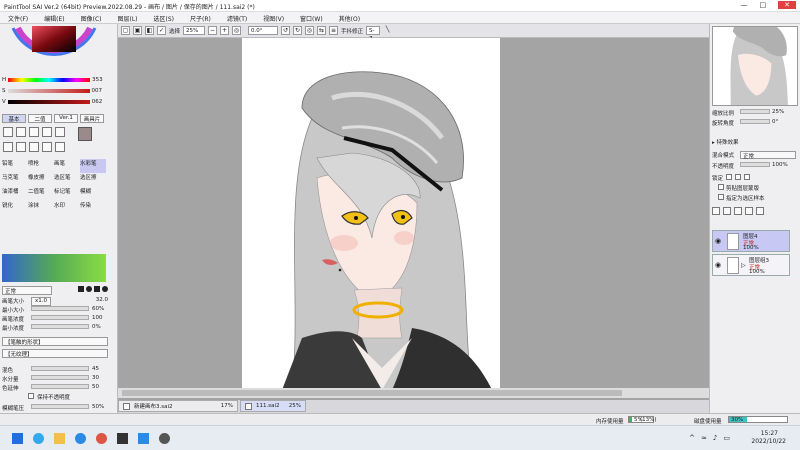 The width and height of the screenshot is (800, 450). Describe the element at coordinates (41, 301) in the screenshot. I see `brush-size-mult: x1.0` at that location.